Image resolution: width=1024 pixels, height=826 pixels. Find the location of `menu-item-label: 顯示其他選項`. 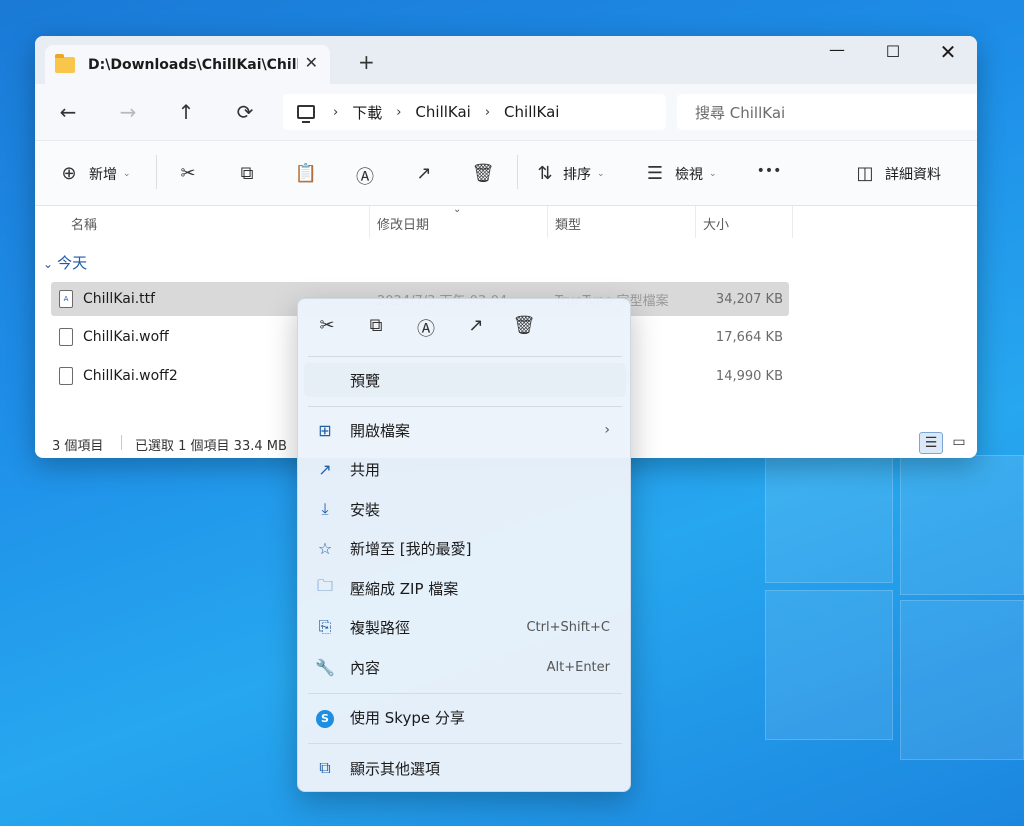

menu-item-label: 顯示其他選項 is located at coordinates (395, 768).